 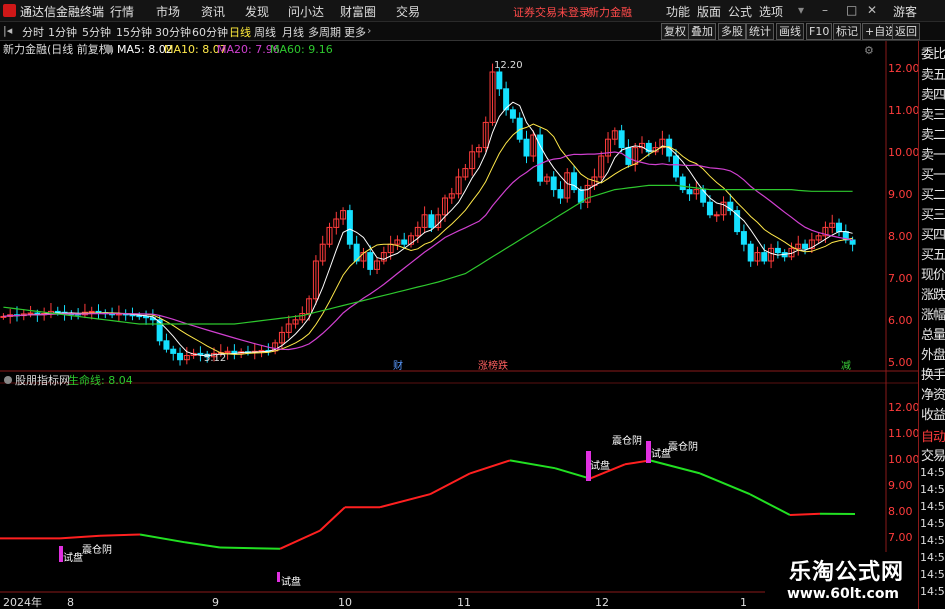 I want to click on sidebar-item: 买三, so click(x=933, y=213).